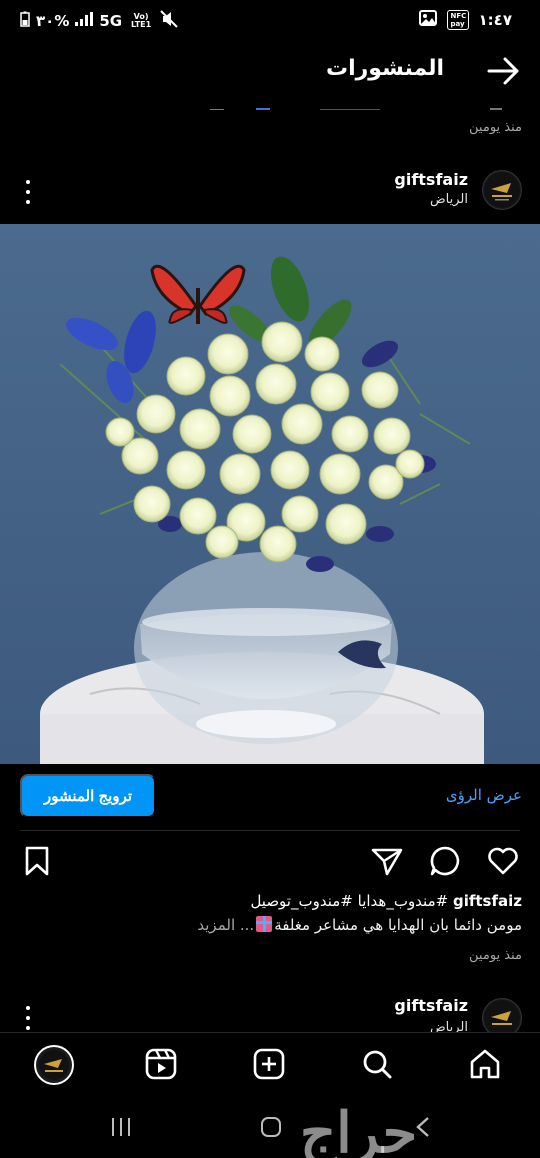  I want to click on caption-text: مومن دائما بان الهدايا هي مشاعر مغلفة, so click(398, 925).